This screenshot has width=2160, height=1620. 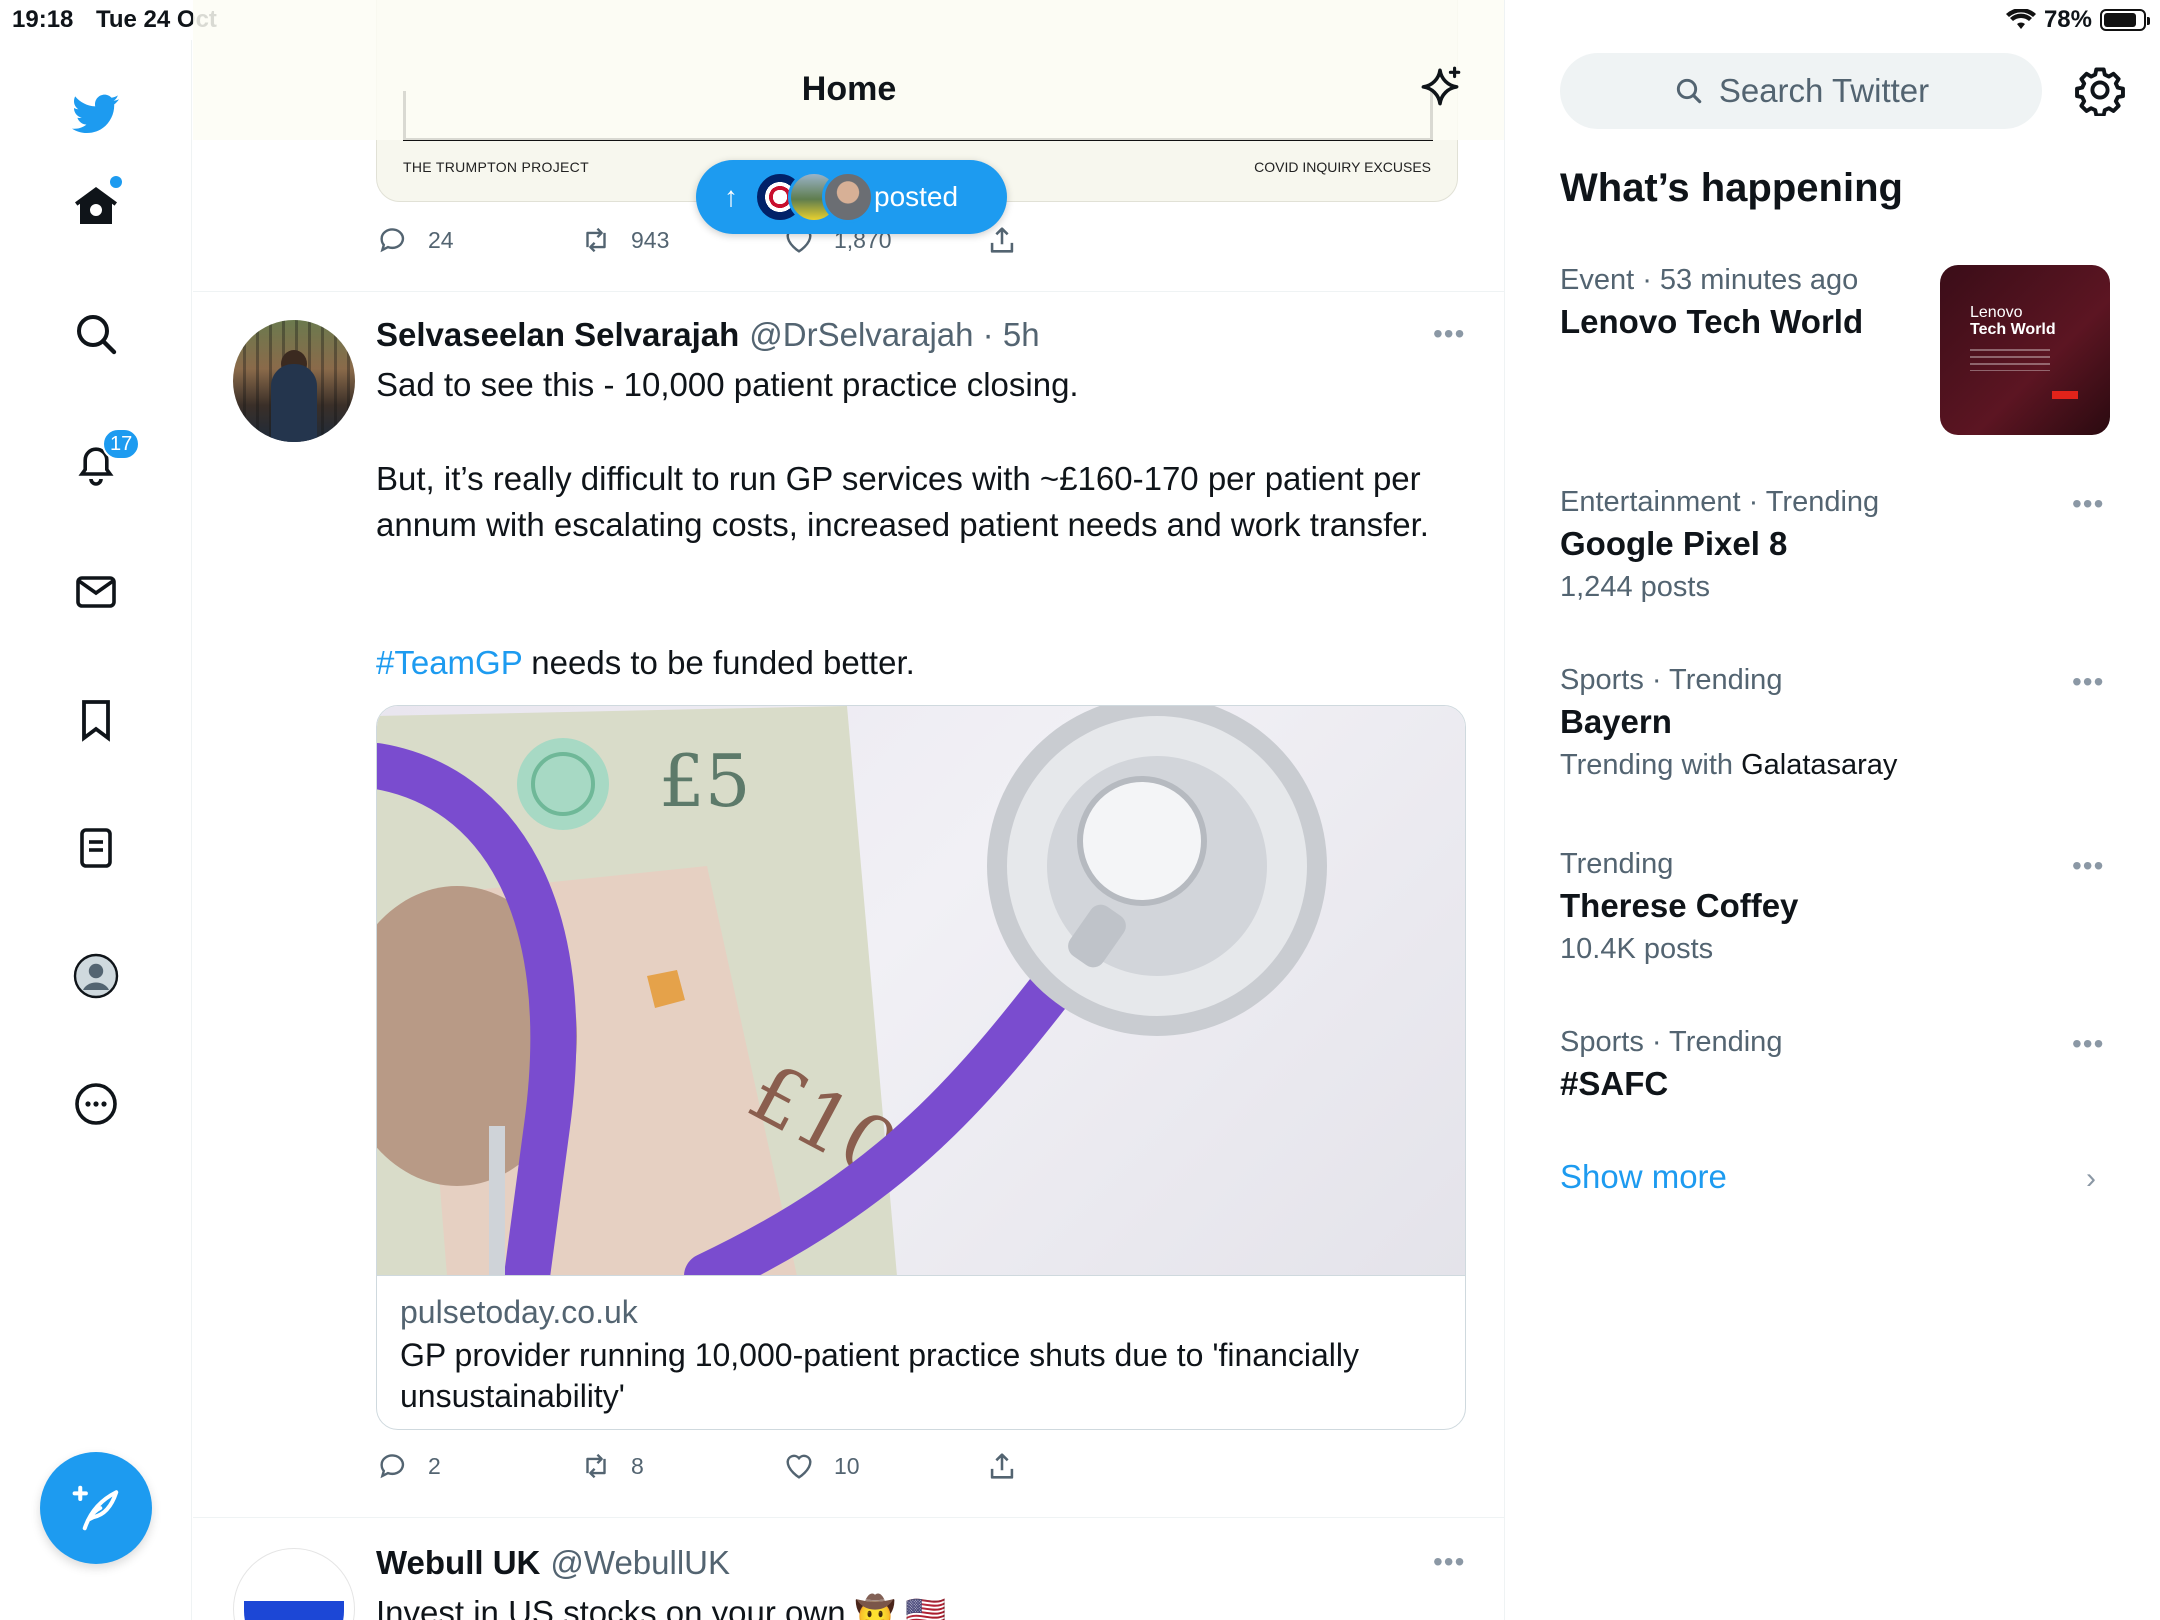 What do you see at coordinates (557, 334) in the screenshot?
I see `author-name: Selvaseelan Selvarajah` at bounding box center [557, 334].